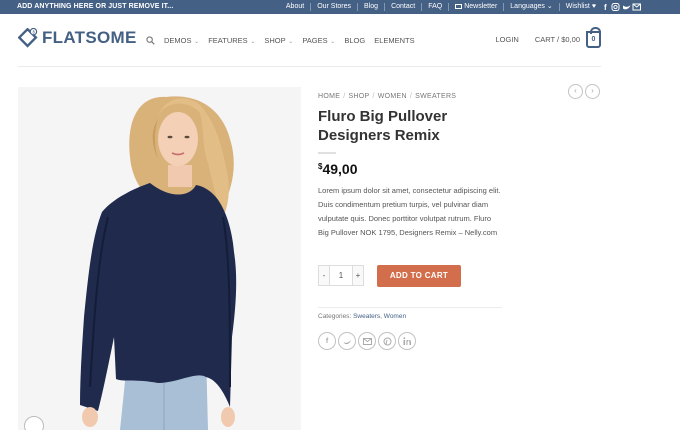 The width and height of the screenshot is (680, 430). Describe the element at coordinates (327, 153) in the screenshot. I see `title-divider` at that location.